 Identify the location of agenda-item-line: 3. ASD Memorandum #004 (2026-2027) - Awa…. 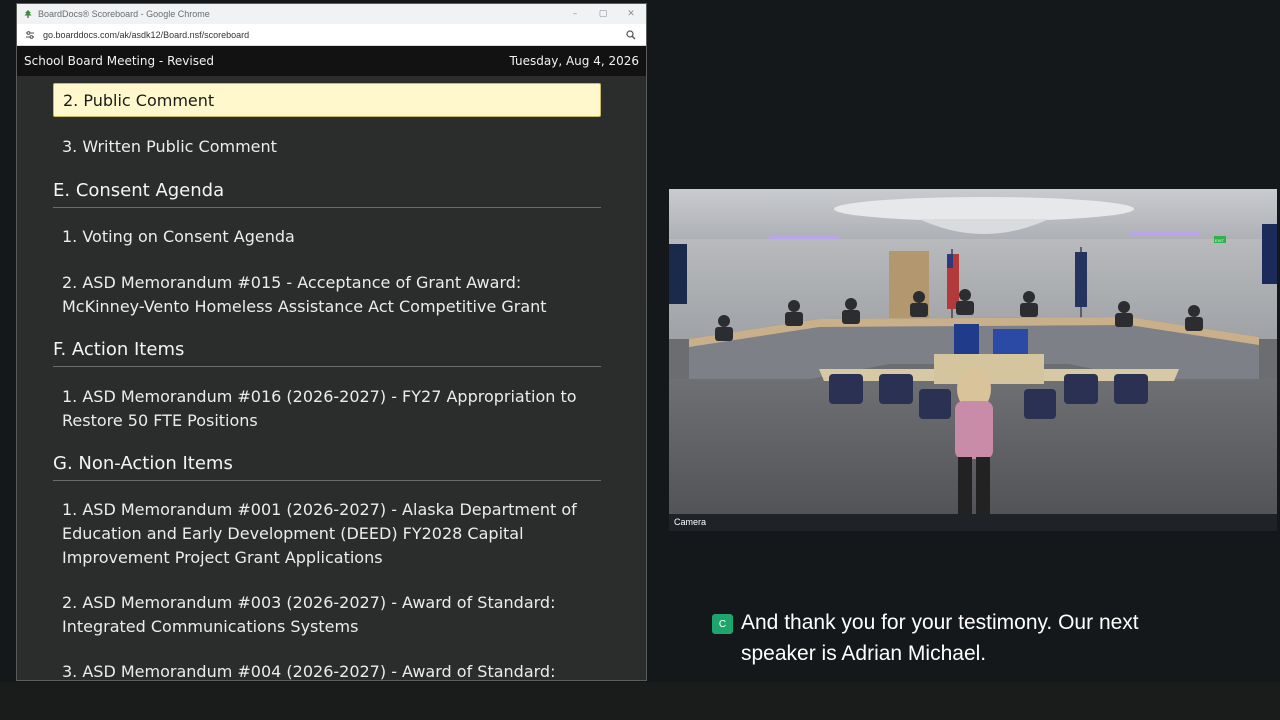
(309, 671).